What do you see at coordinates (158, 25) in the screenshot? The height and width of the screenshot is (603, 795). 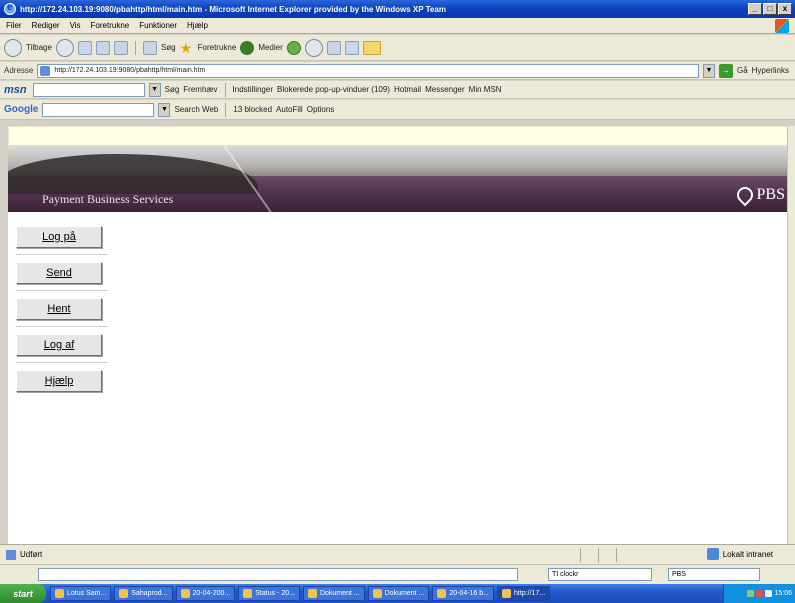 I see `menu-tools: Funktioner` at bounding box center [158, 25].